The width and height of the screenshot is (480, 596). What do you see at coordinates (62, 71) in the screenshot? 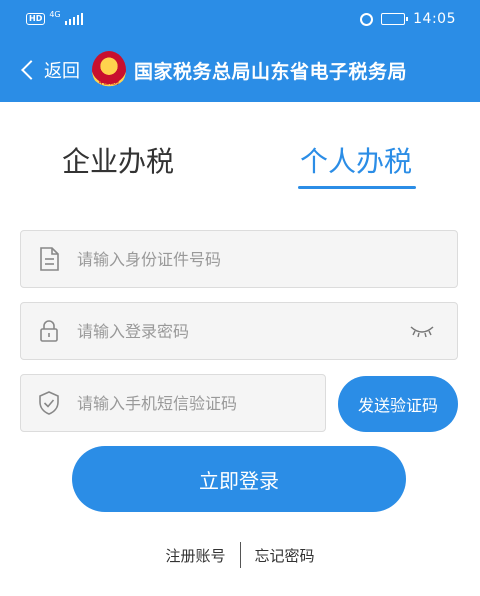
I see `back-label: 返回` at bounding box center [62, 71].